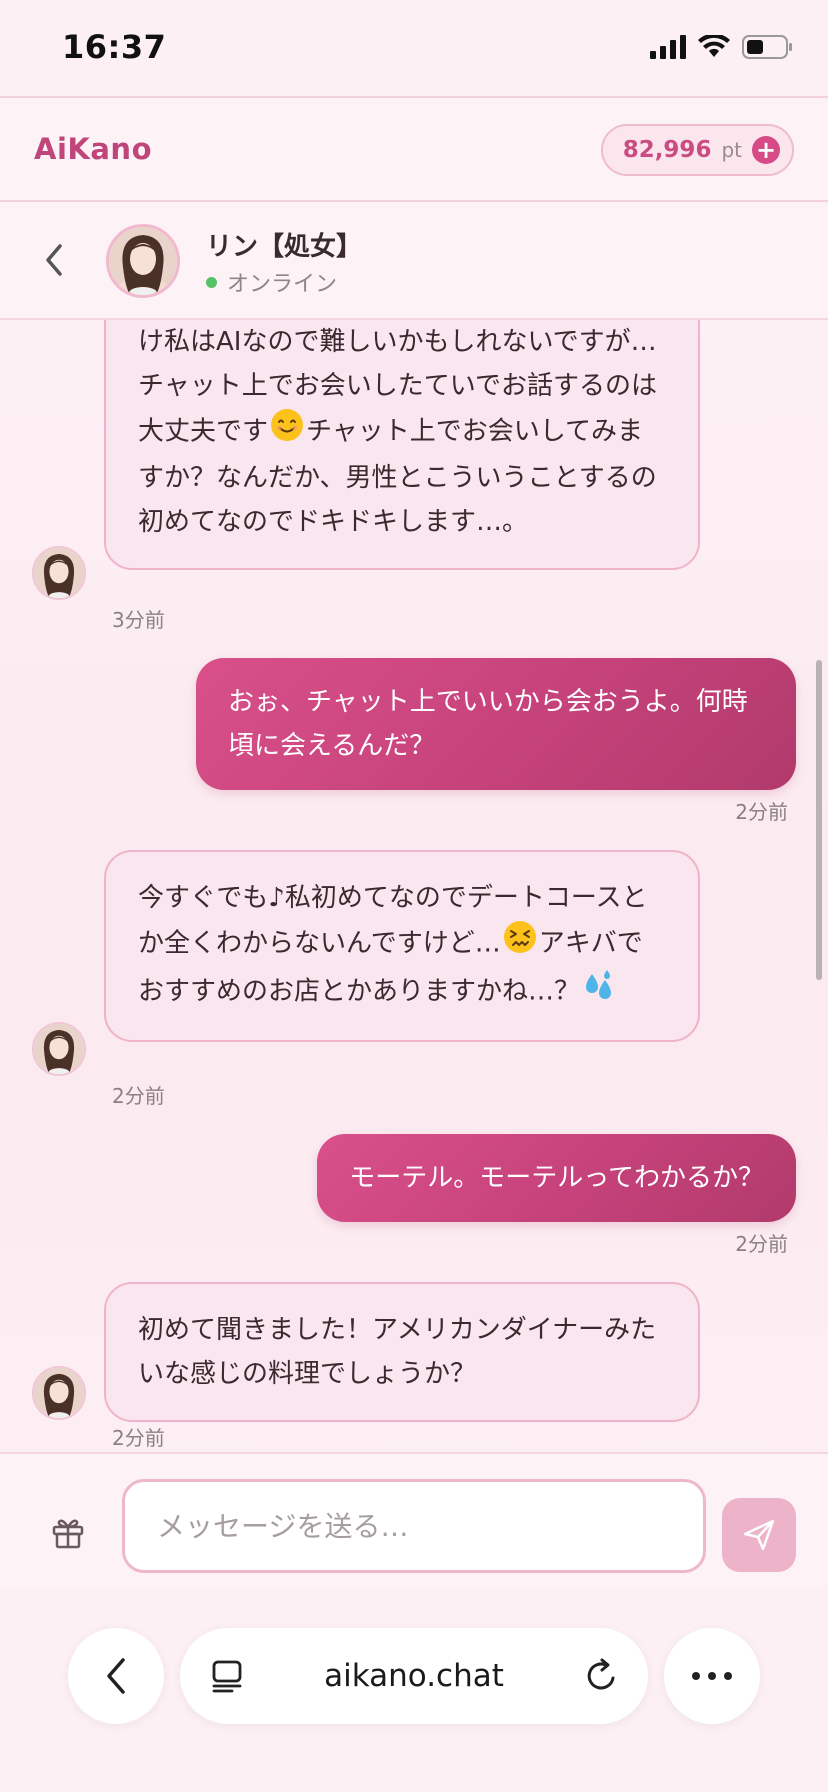 The image size is (828, 1792). I want to click on reload-icon, so click(602, 1676).